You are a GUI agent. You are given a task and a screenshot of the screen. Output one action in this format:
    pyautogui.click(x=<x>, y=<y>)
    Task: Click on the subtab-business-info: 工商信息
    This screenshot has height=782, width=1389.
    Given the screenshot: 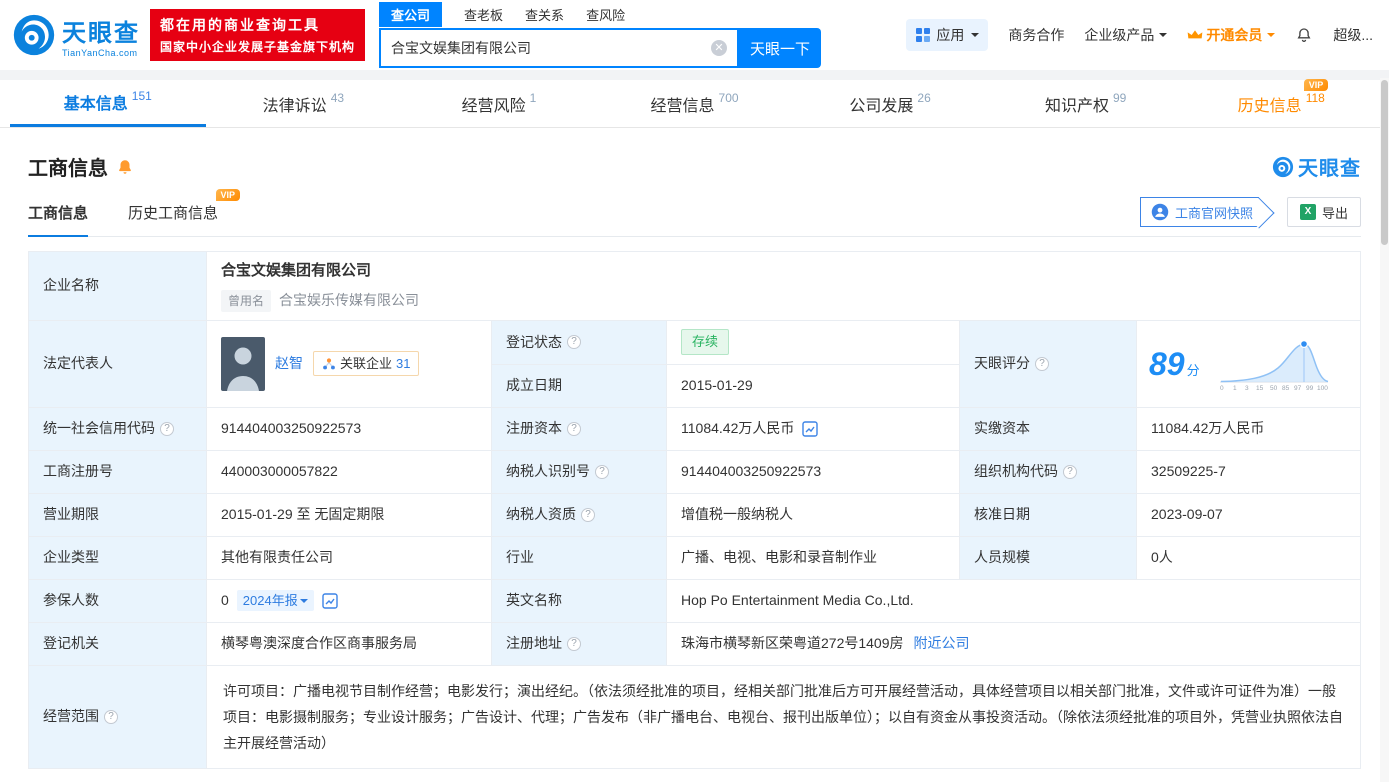 What is the action you would take?
    pyautogui.click(x=58, y=219)
    